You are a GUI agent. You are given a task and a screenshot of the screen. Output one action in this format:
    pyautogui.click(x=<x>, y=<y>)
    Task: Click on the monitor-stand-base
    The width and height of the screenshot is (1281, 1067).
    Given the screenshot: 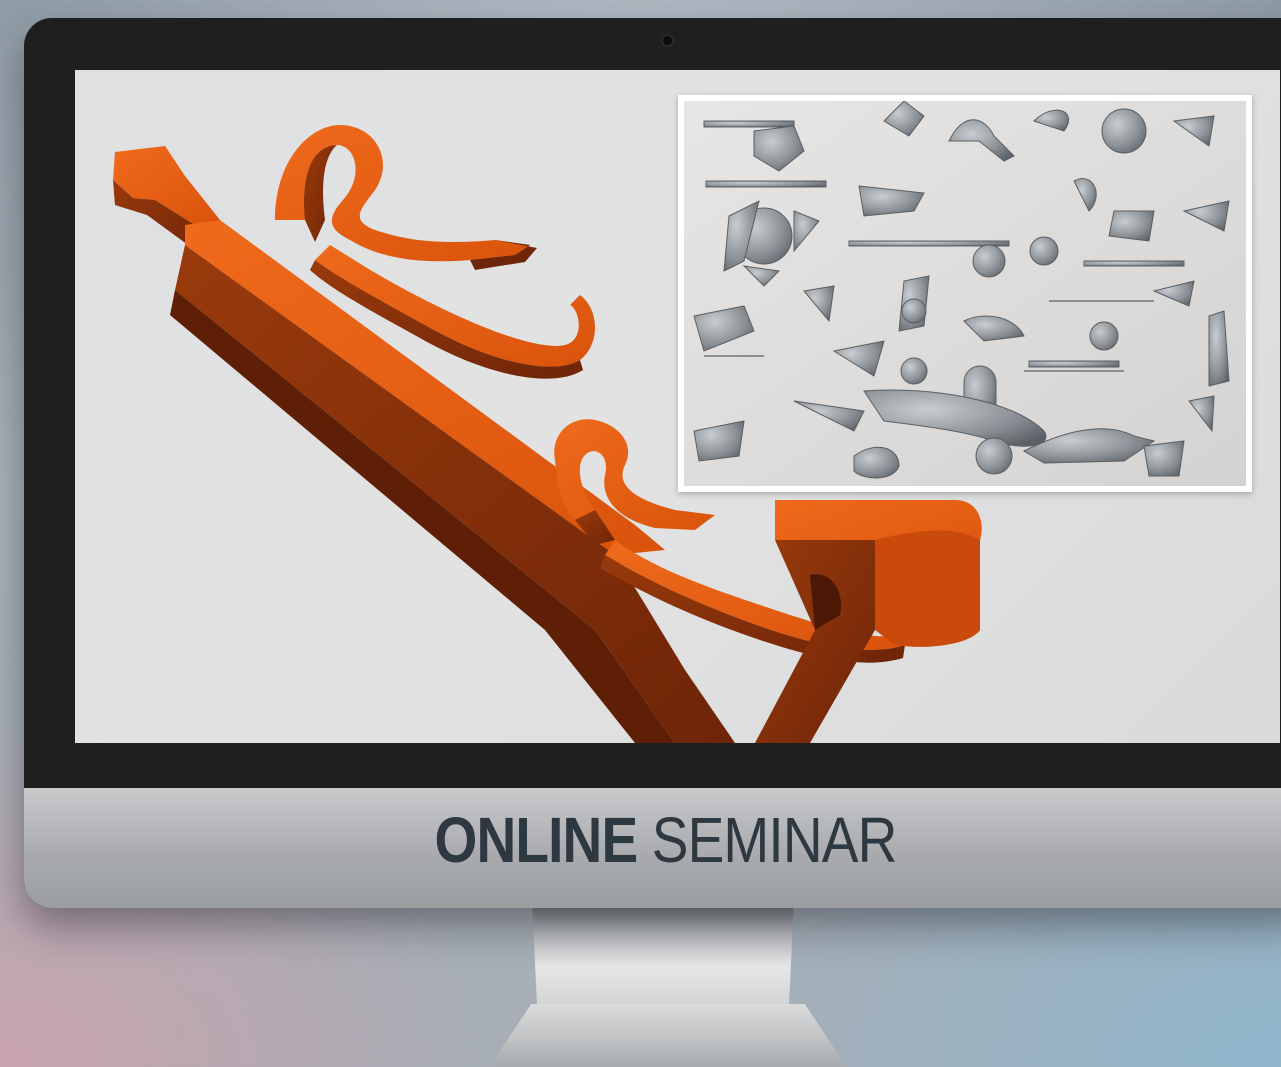 What is the action you would take?
    pyautogui.click(x=668, y=1035)
    